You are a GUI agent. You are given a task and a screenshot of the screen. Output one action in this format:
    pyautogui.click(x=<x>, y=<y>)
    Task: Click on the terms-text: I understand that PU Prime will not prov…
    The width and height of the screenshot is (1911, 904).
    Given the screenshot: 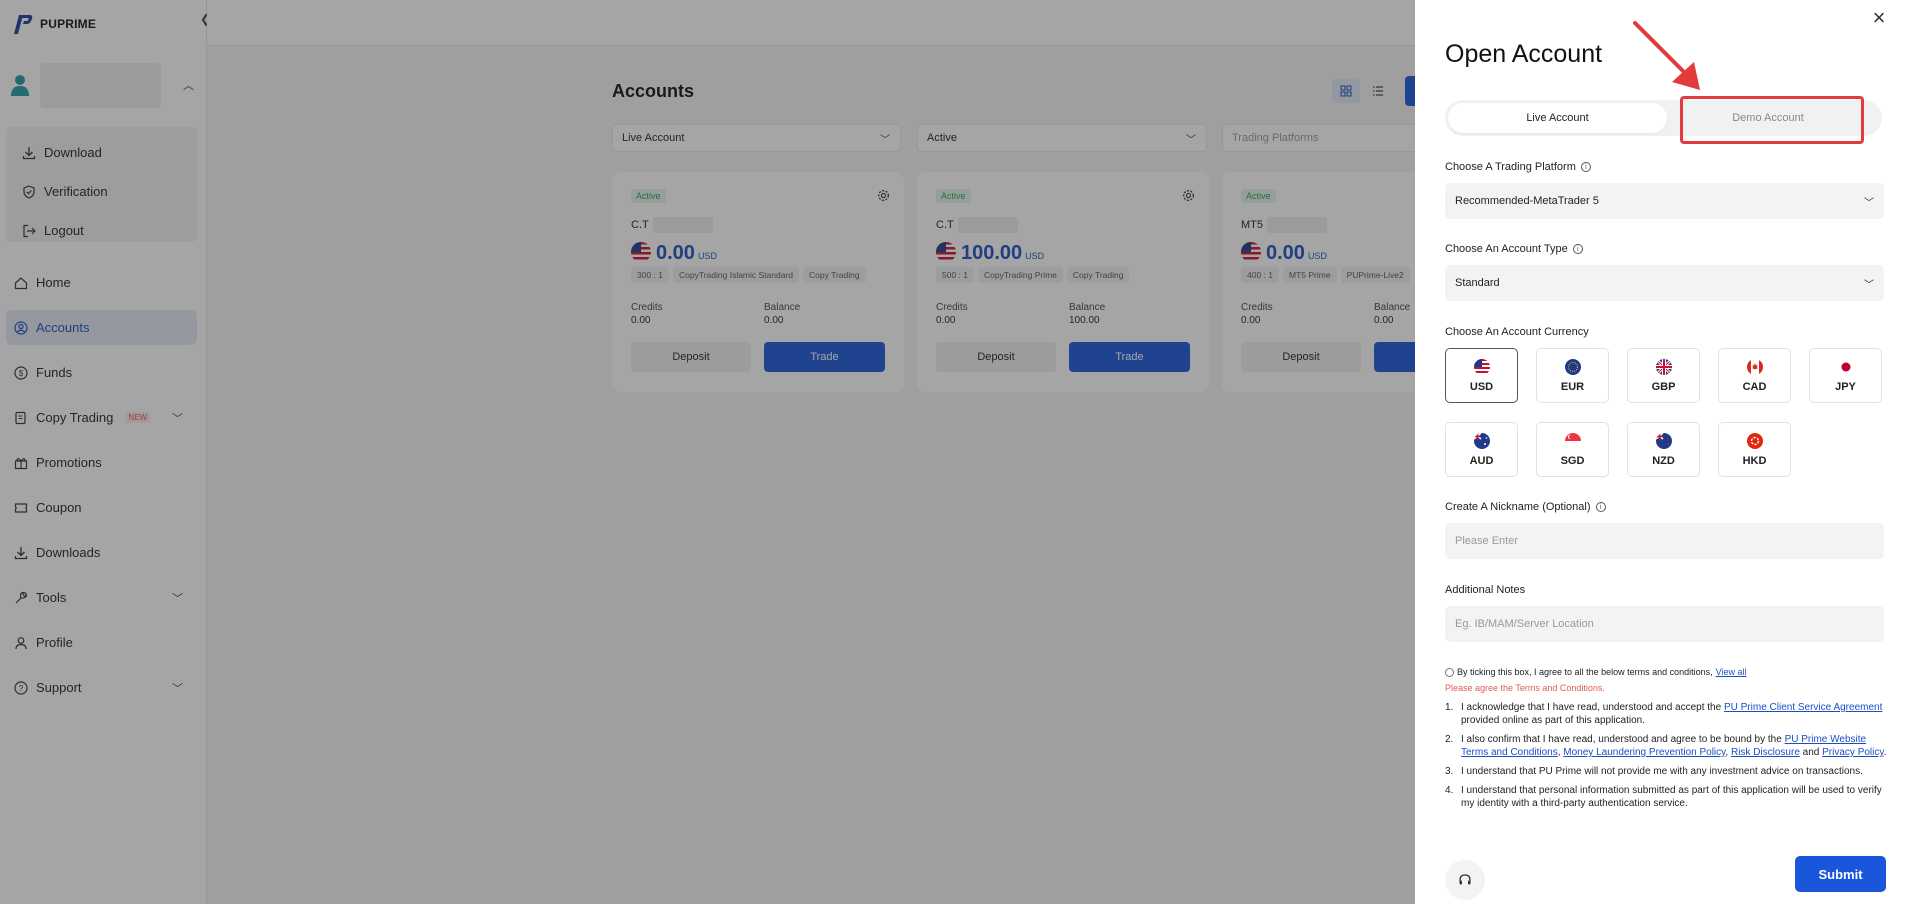 What is the action you would take?
    pyautogui.click(x=1662, y=771)
    